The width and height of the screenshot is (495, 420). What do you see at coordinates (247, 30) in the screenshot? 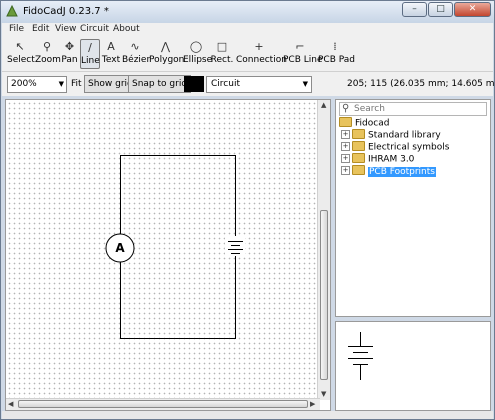
I see `menu-bar: File Edit View Circuit About` at bounding box center [247, 30].